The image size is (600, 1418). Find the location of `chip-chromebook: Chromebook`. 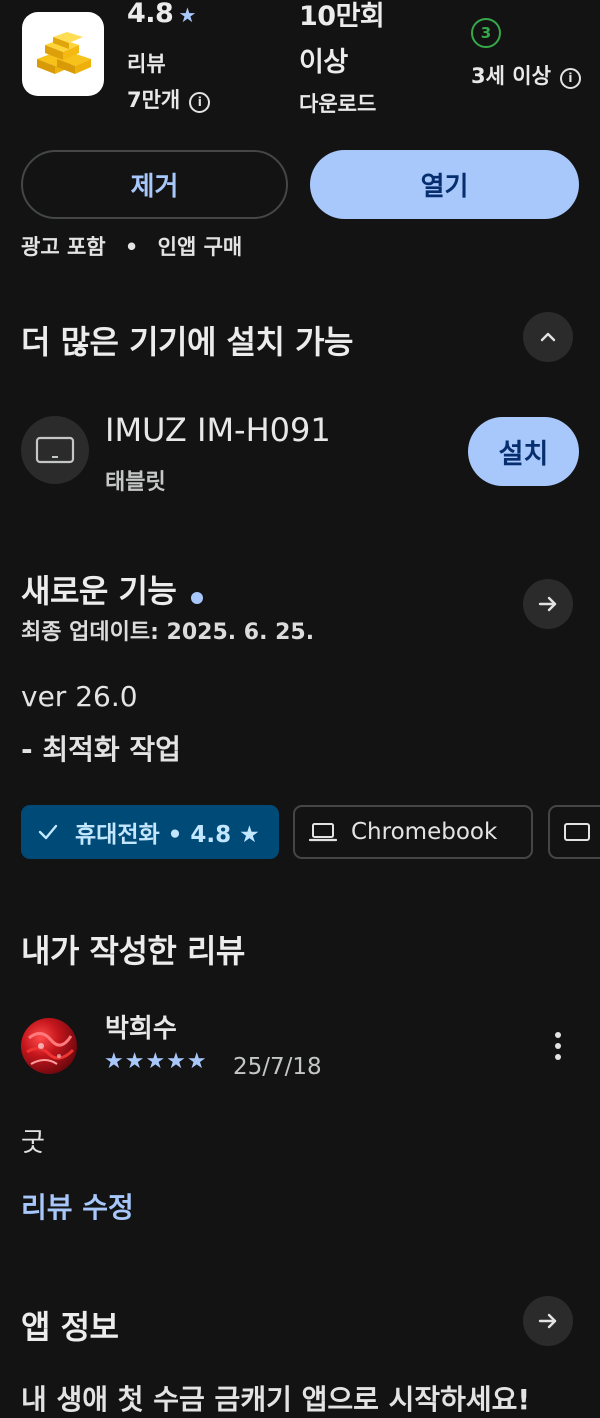

chip-chromebook: Chromebook is located at coordinates (413, 832).